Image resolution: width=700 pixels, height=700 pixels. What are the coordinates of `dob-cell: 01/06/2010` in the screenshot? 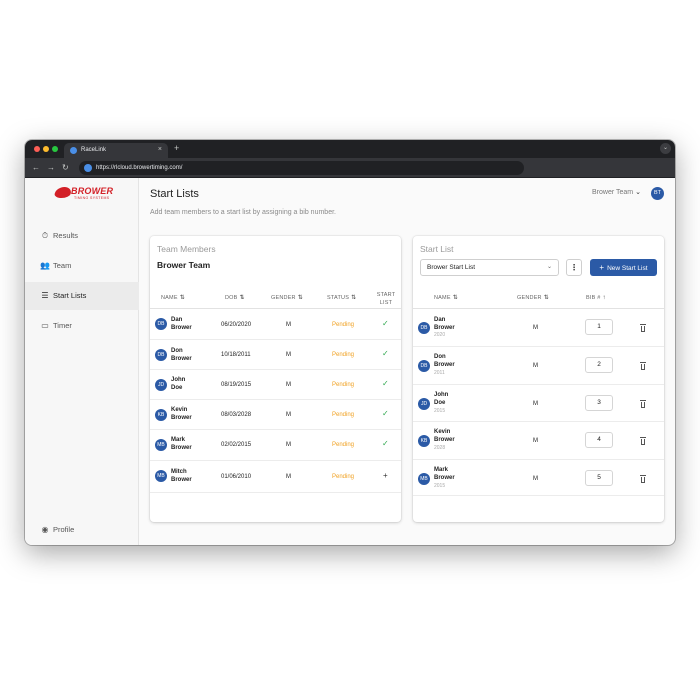 It's located at (236, 477).